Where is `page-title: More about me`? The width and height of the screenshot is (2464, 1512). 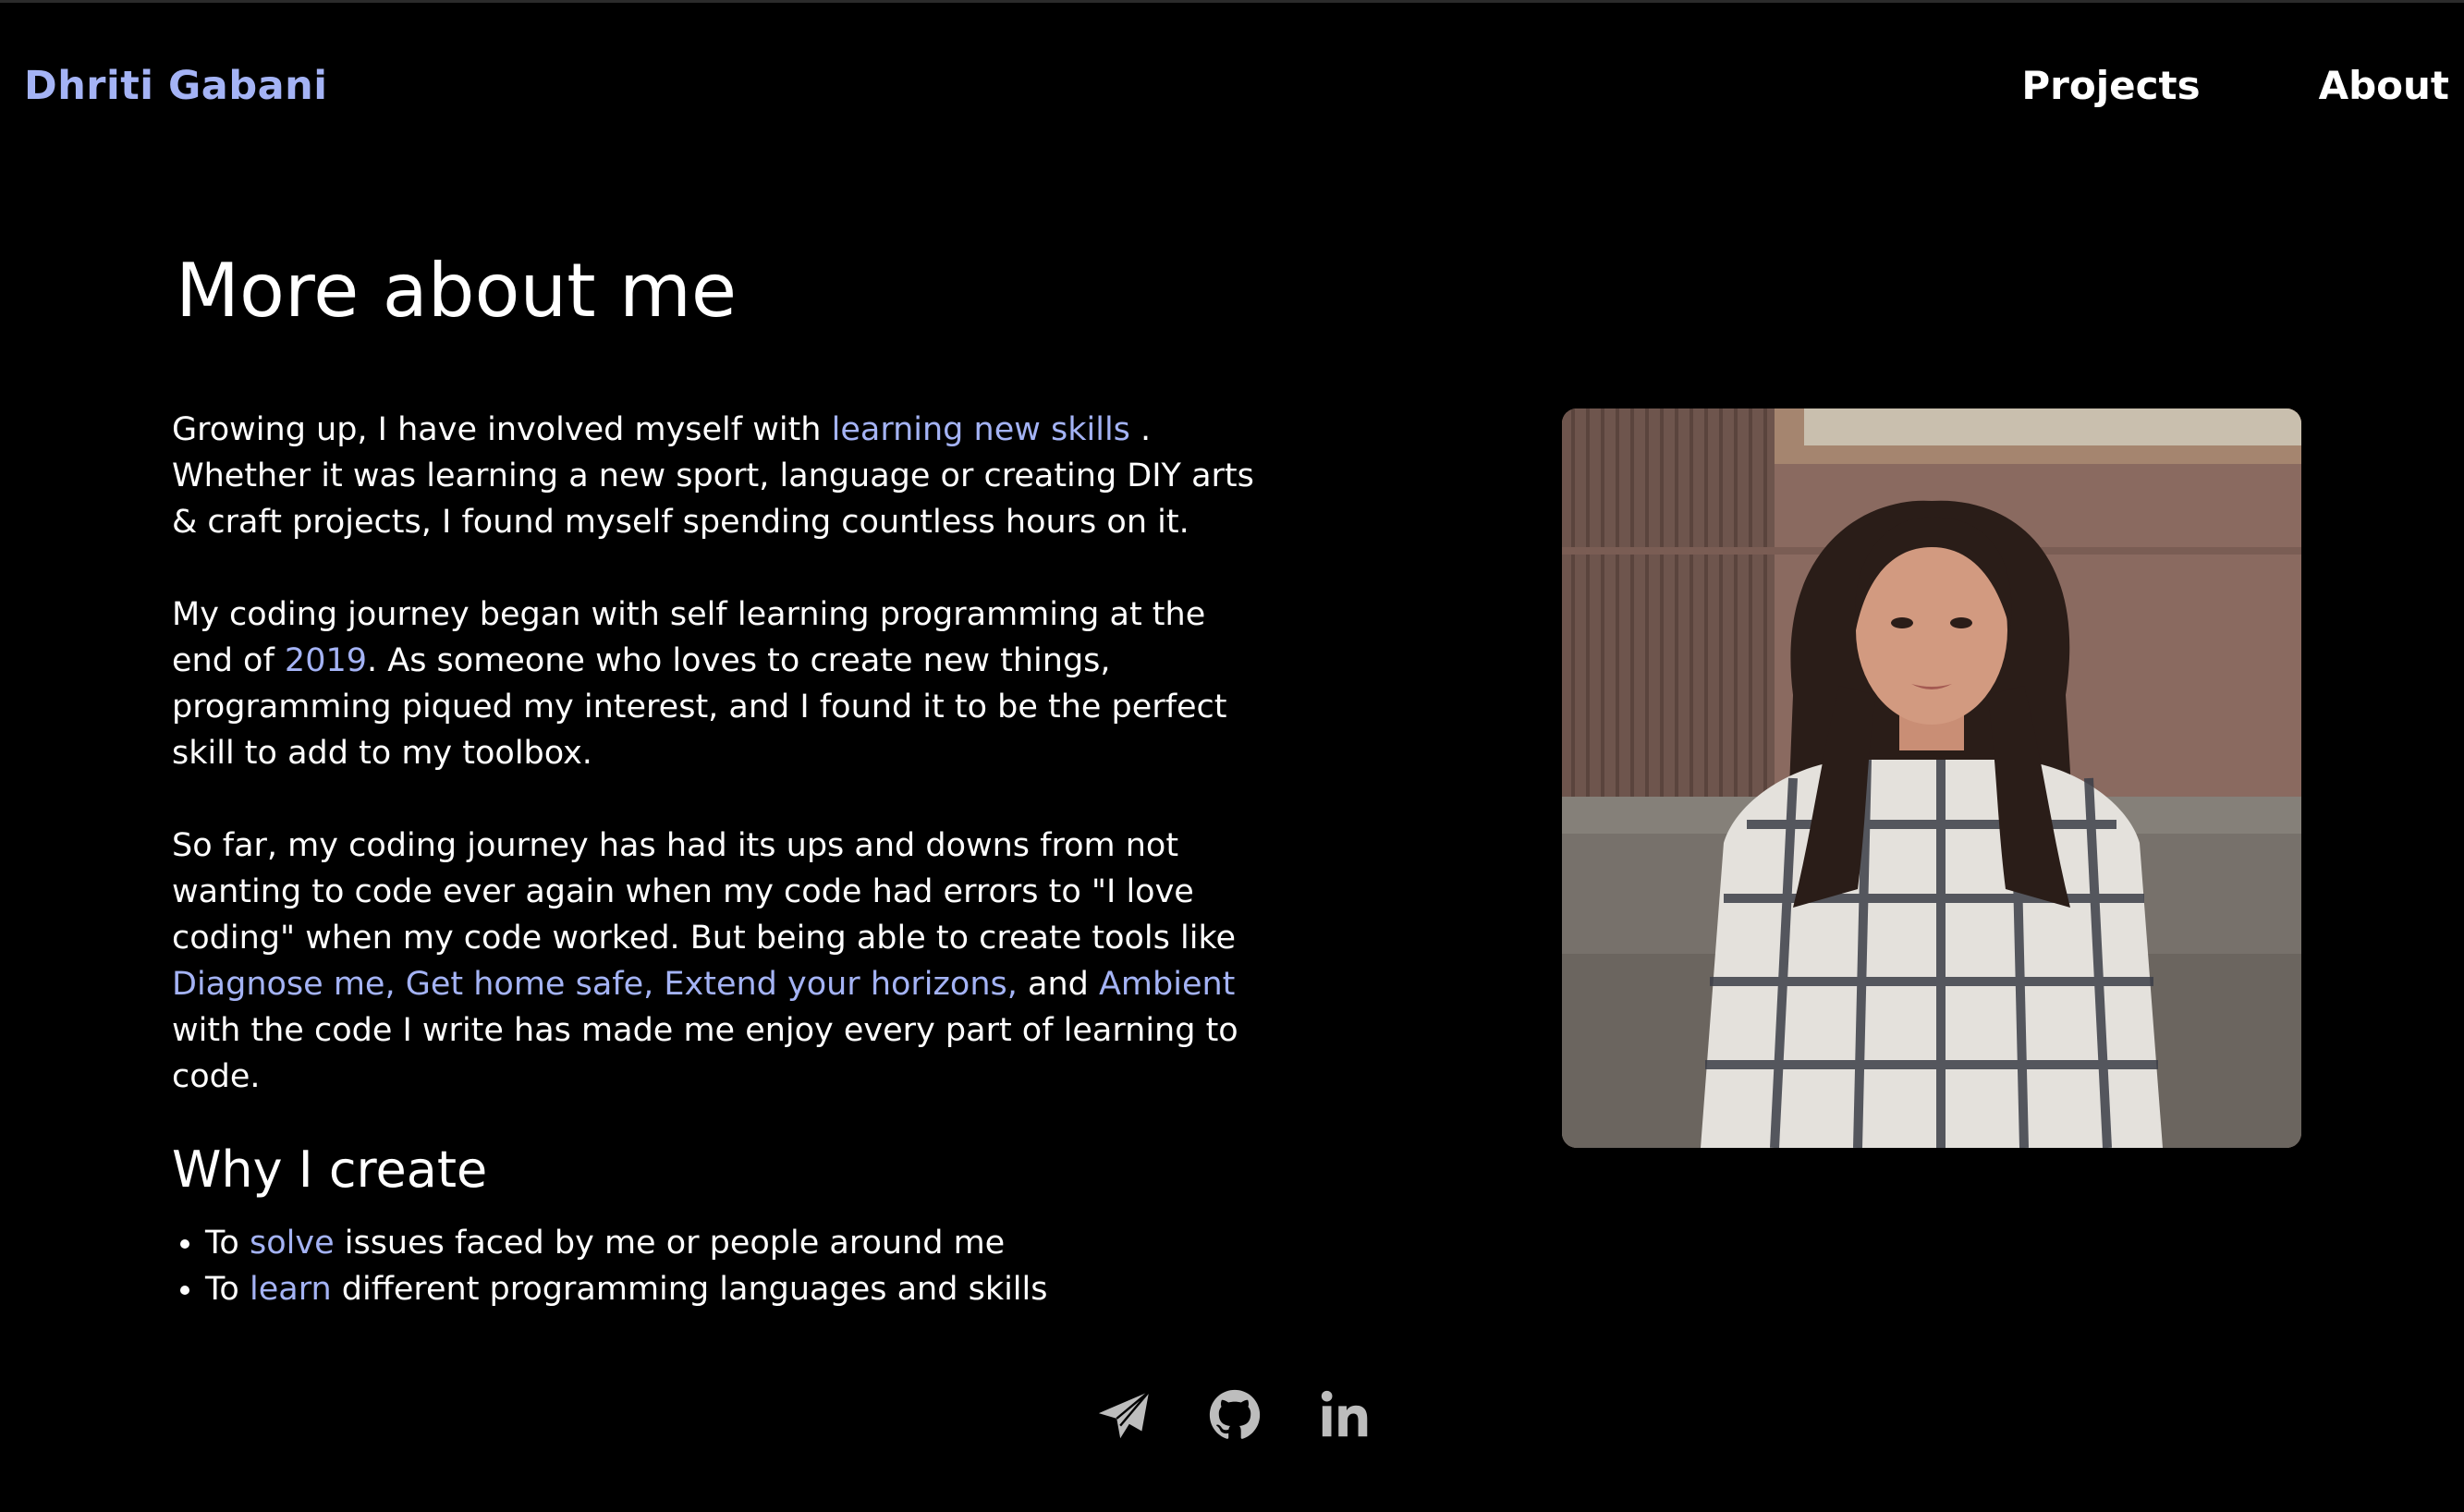
page-title: More about me is located at coordinates (457, 291).